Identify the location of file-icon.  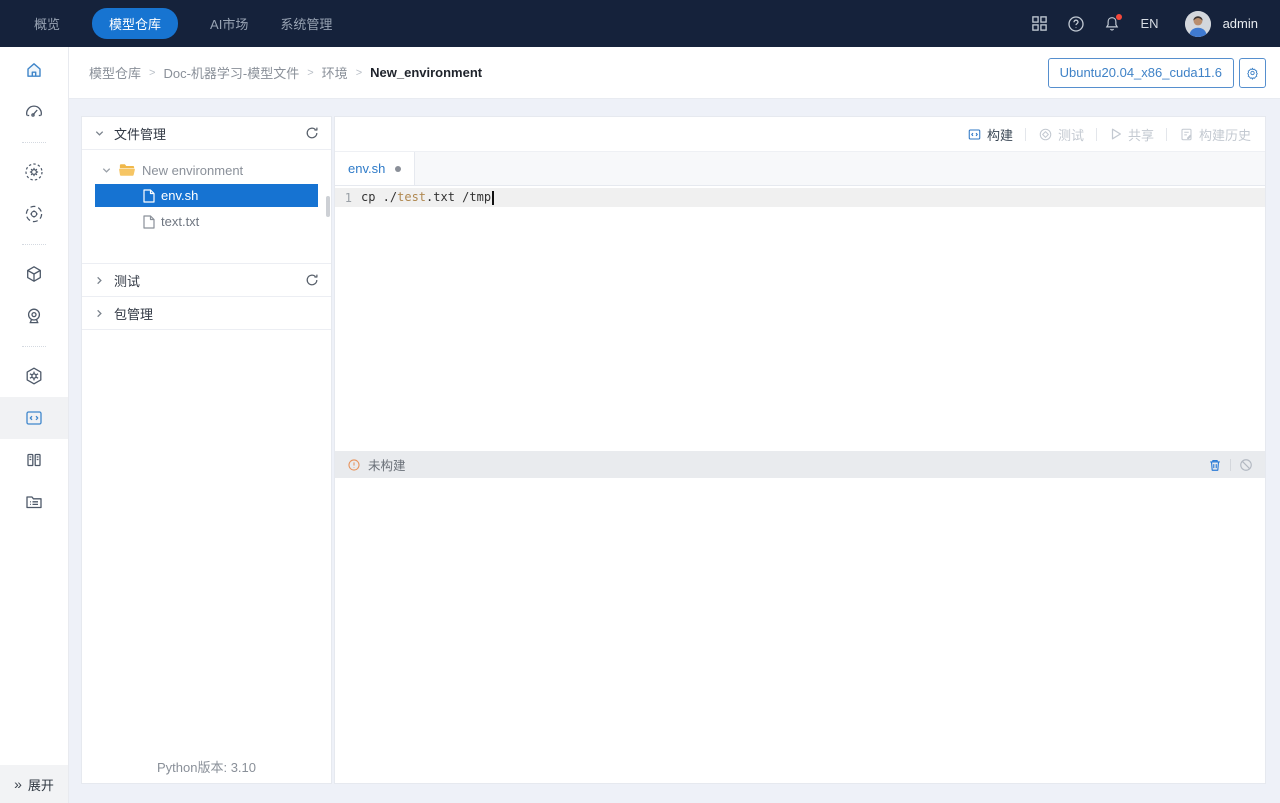
(149, 195).